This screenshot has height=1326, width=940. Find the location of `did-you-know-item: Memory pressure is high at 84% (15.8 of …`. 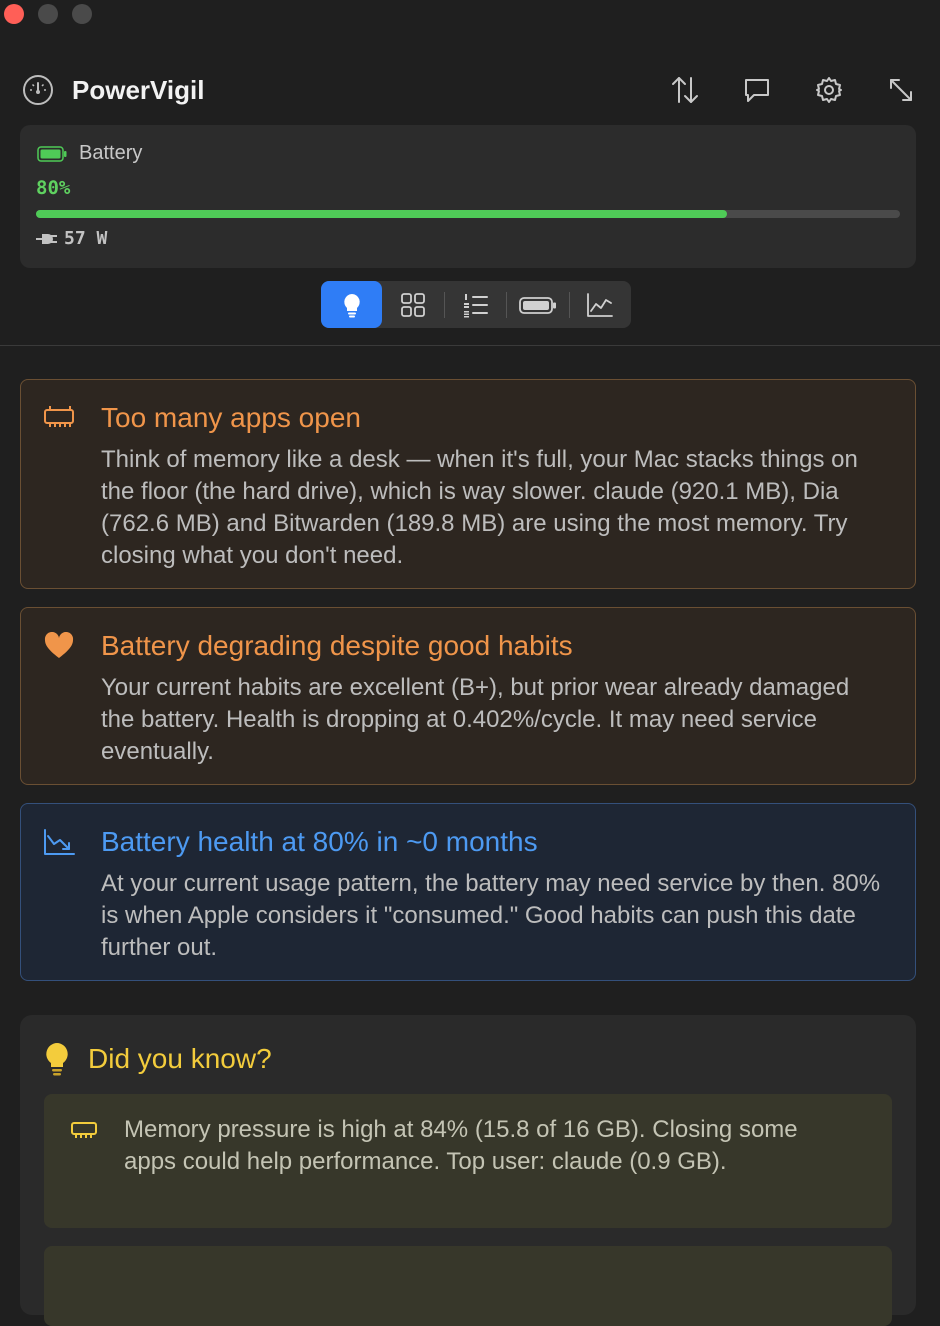

did-you-know-item: Memory pressure is high at 84% (15.8 of … is located at coordinates (468, 1161).